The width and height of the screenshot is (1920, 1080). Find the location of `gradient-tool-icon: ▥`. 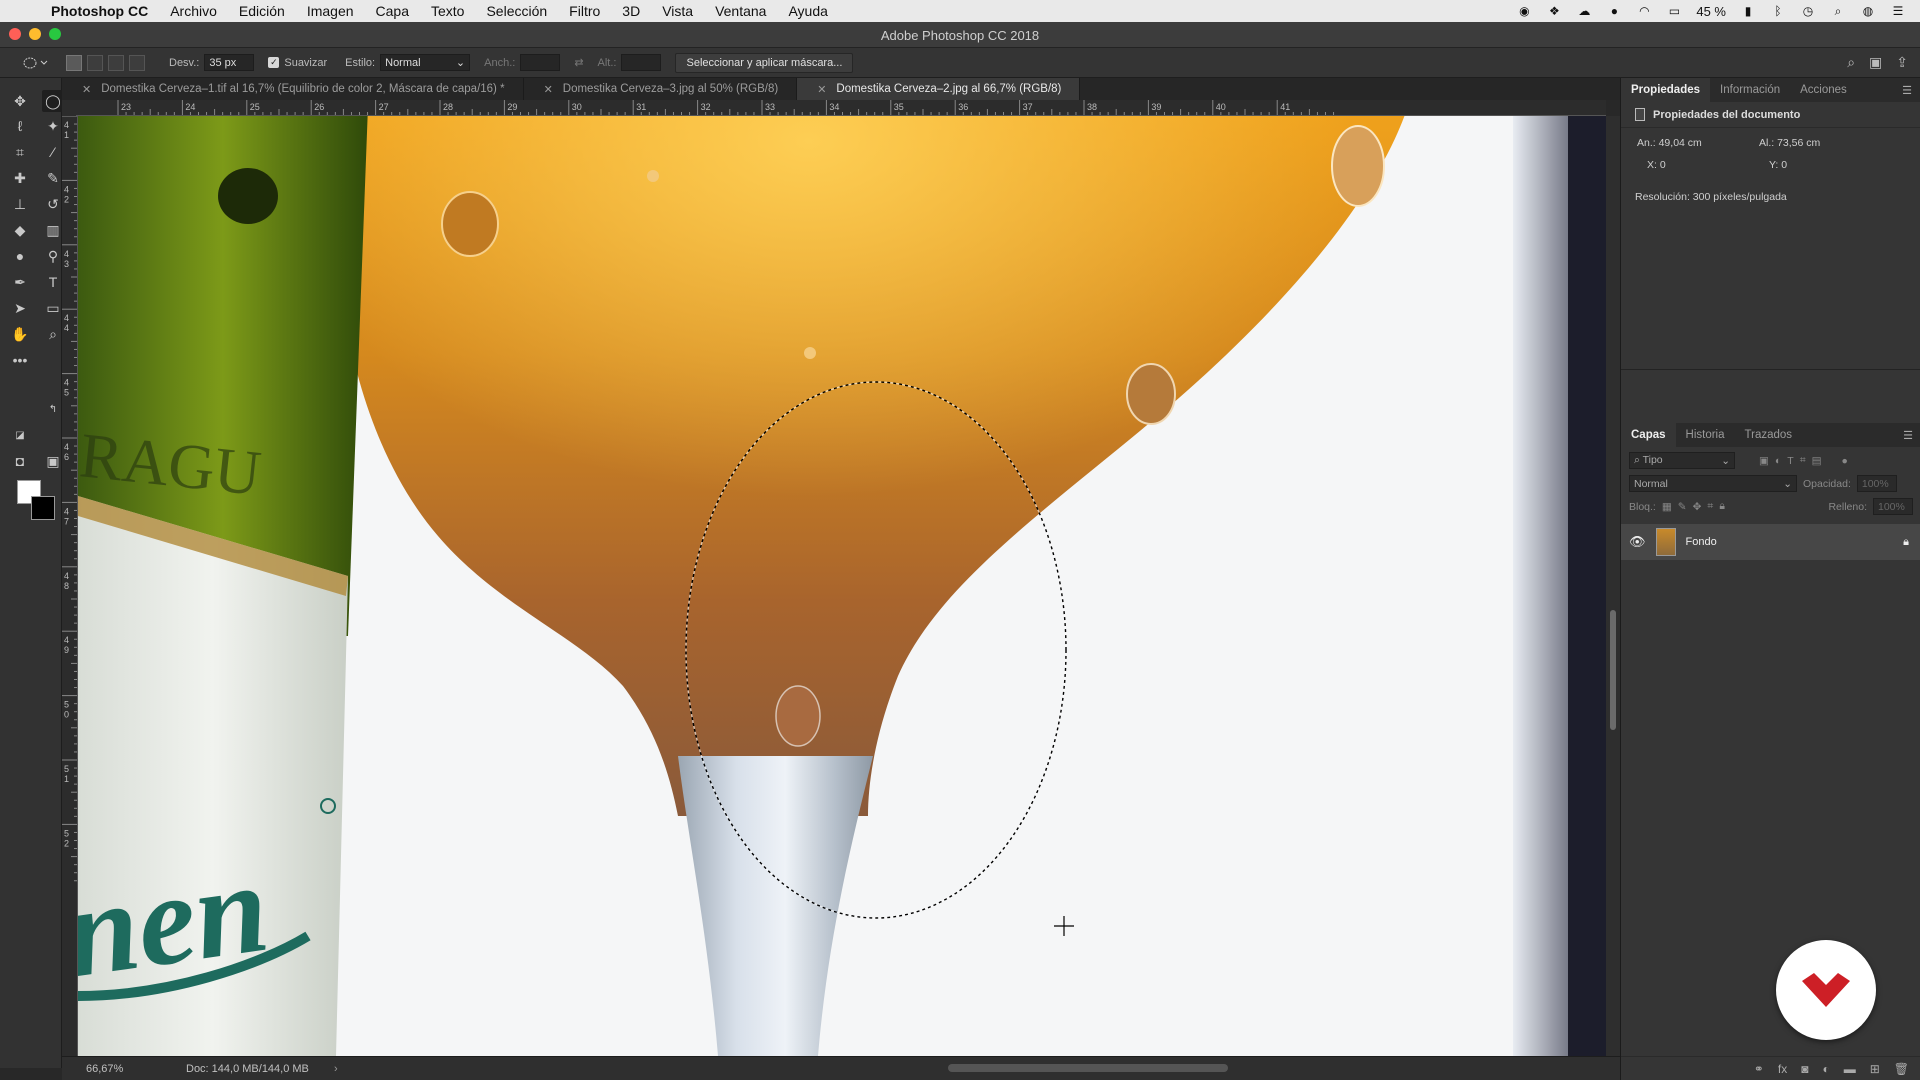

gradient-tool-icon: ▥ is located at coordinates (53, 230).